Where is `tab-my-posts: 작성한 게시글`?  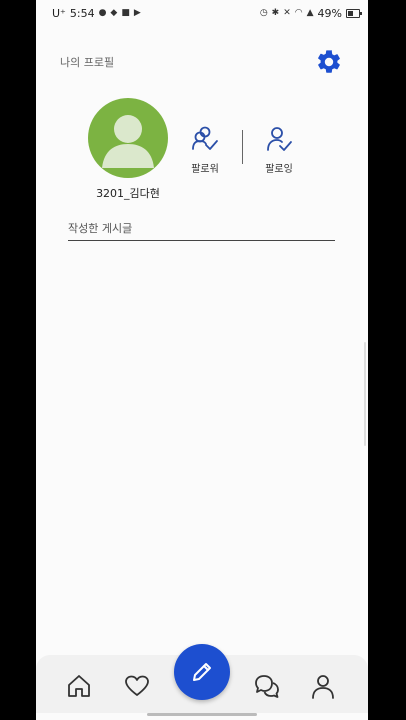 tab-my-posts: 작성한 게시글 is located at coordinates (100, 228).